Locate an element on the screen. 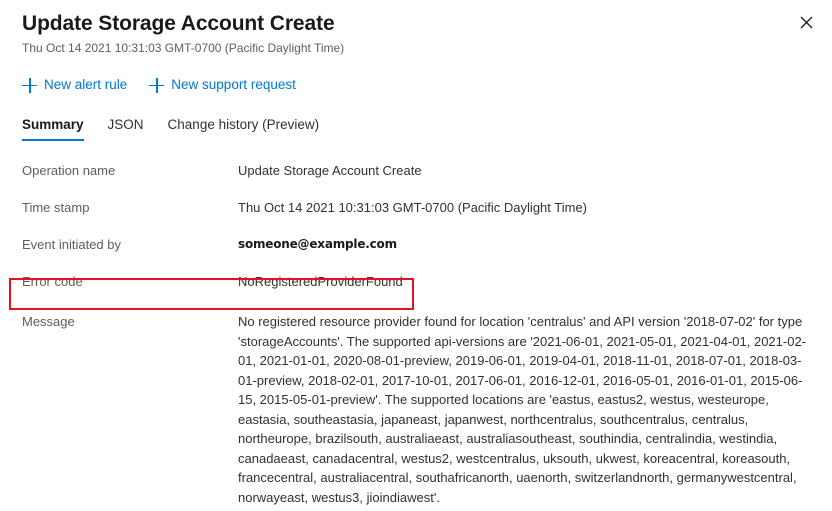  new-support-request-button: New support request is located at coordinates (222, 85).